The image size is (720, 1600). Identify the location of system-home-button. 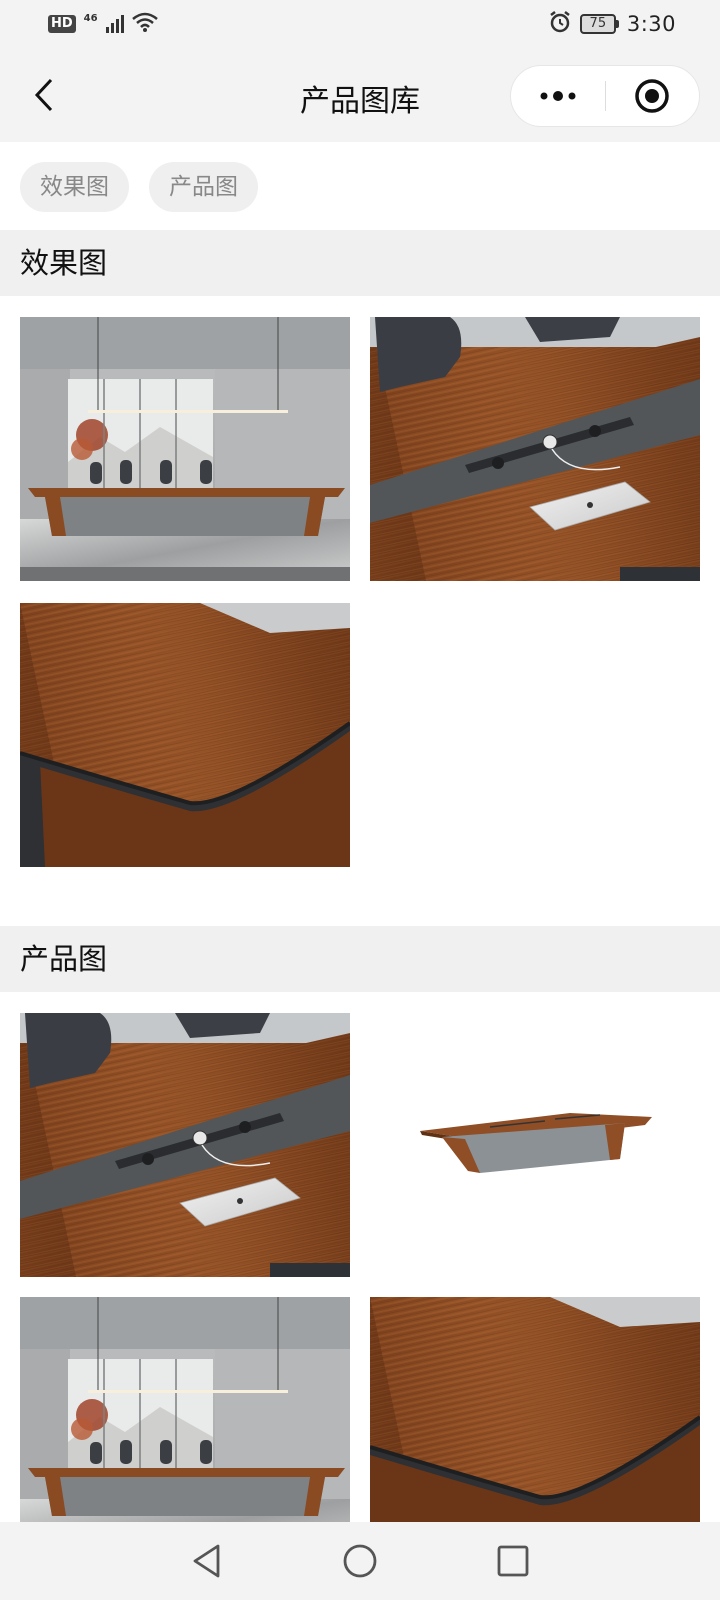
(360, 1561).